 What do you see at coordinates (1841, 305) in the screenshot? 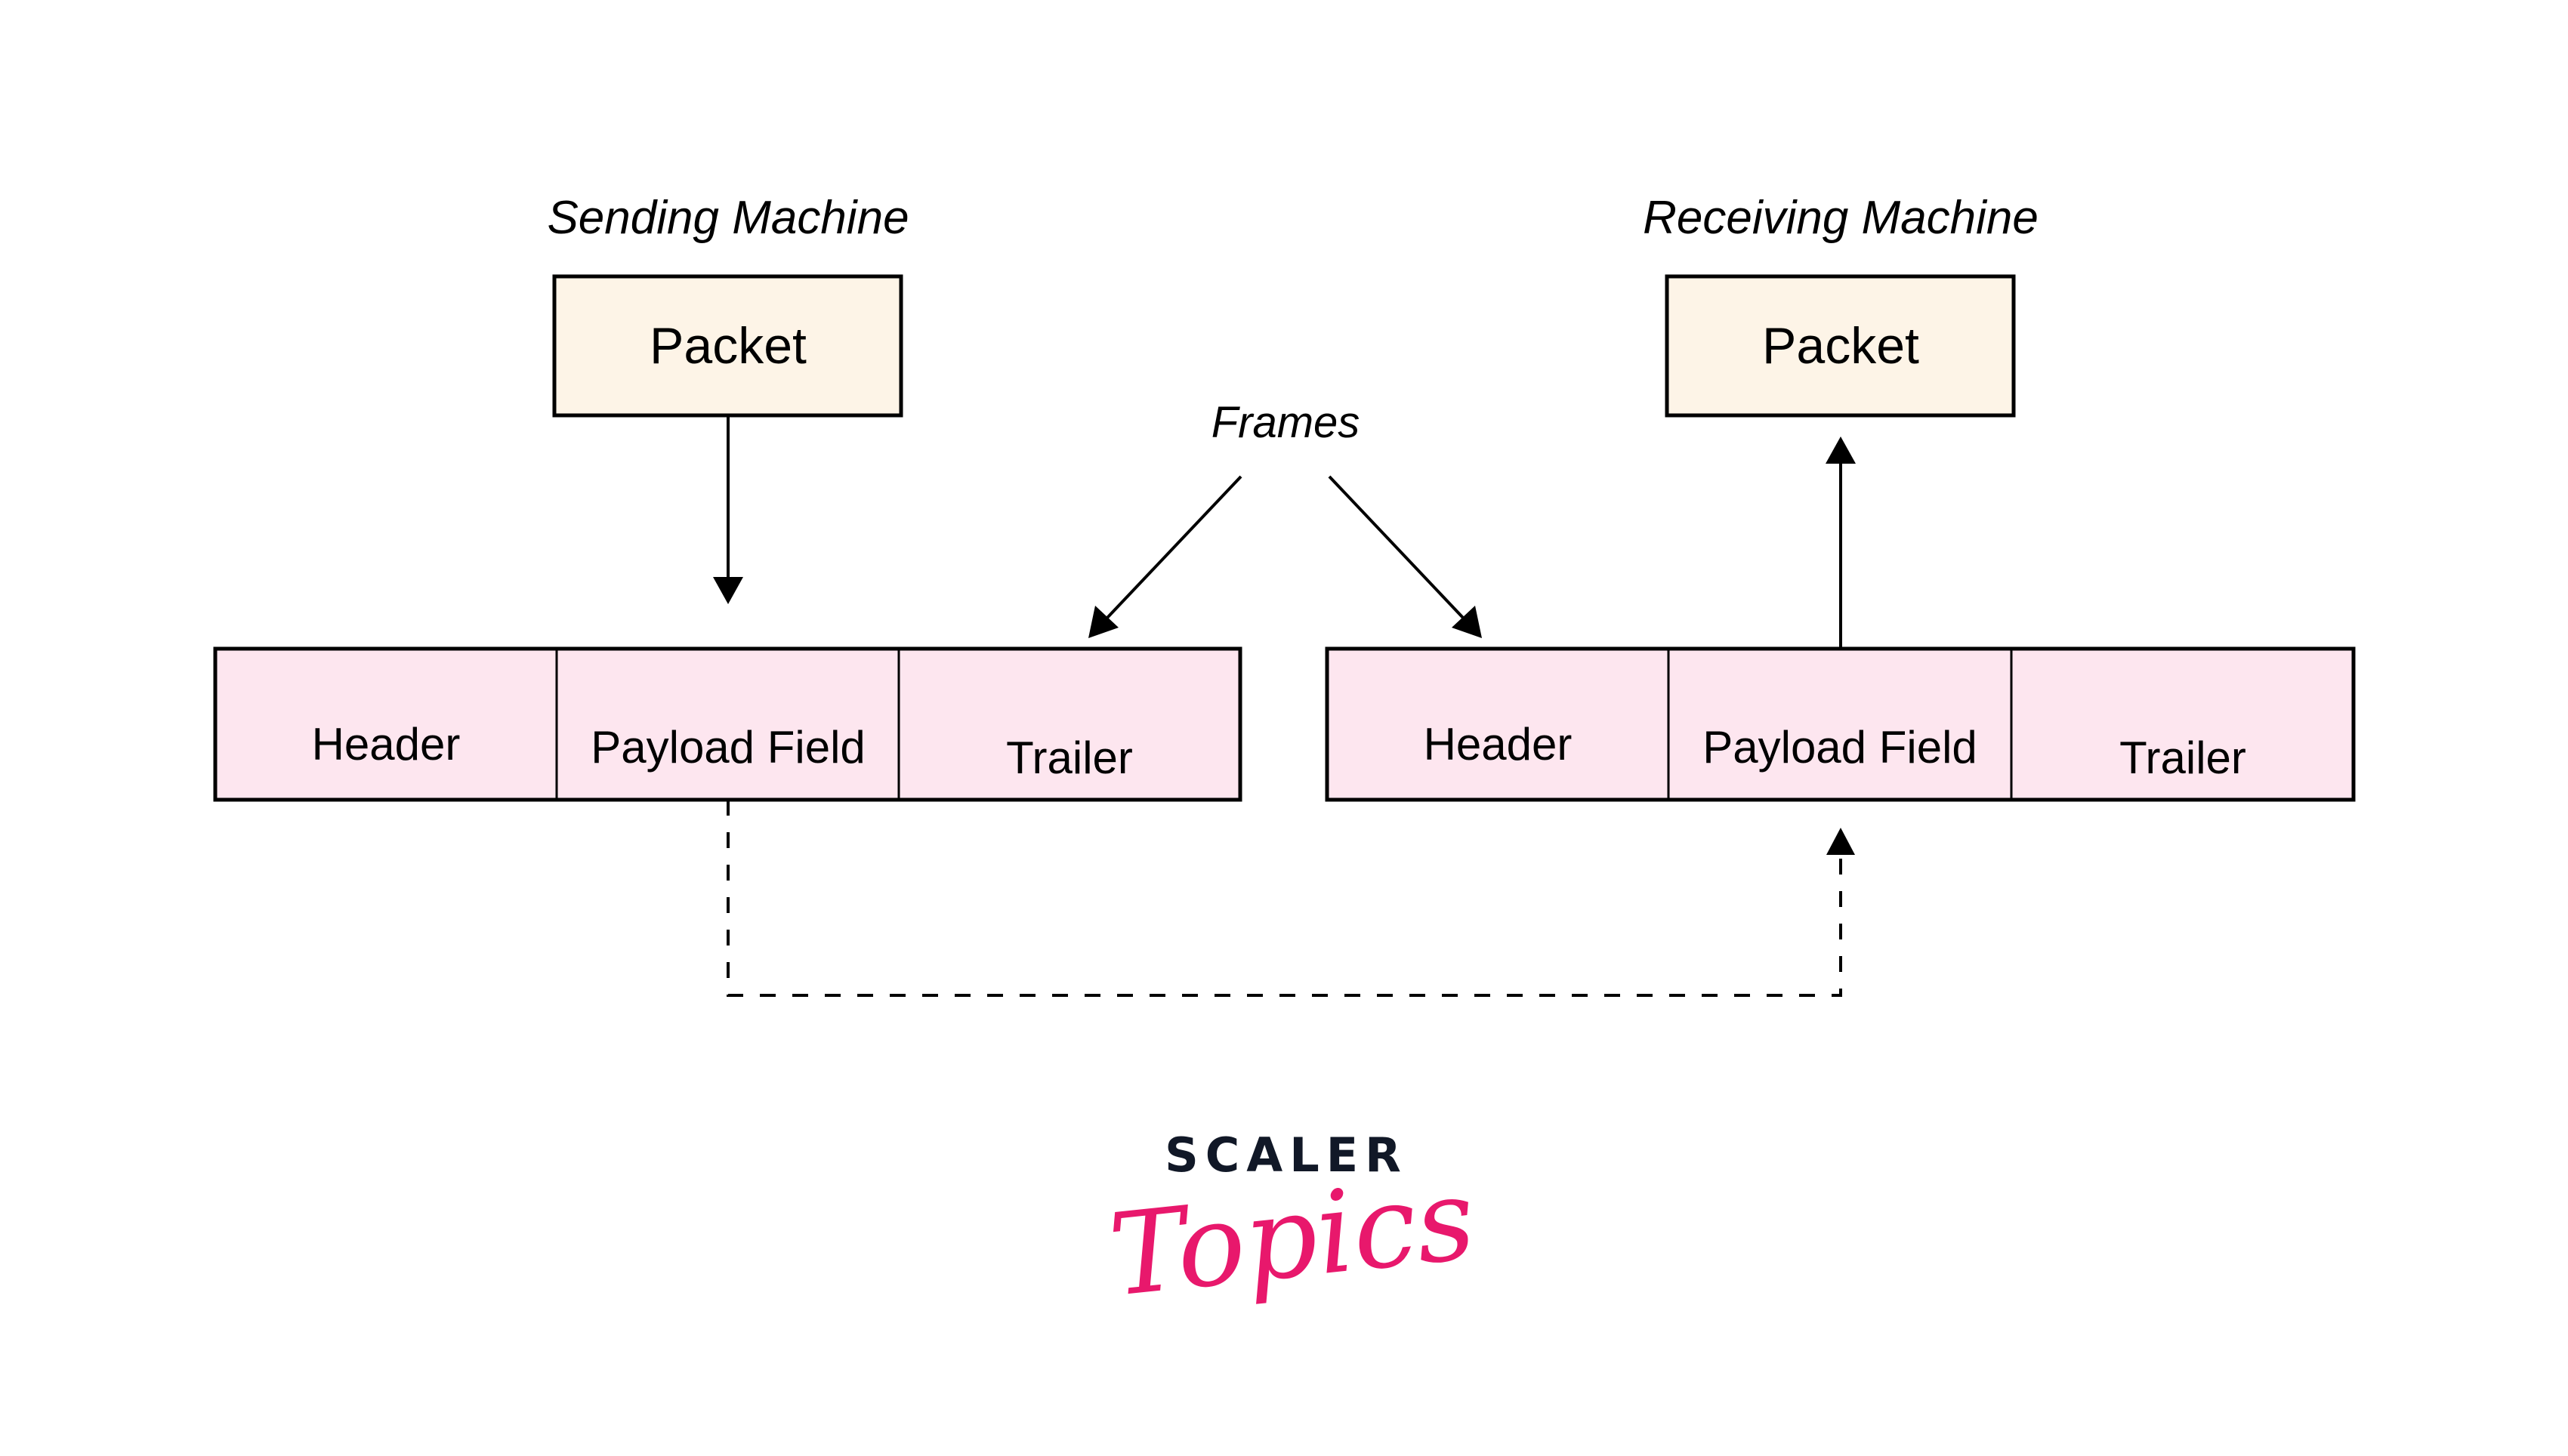
I see `receiving-machine: Receiving Machine Packet` at bounding box center [1841, 305].